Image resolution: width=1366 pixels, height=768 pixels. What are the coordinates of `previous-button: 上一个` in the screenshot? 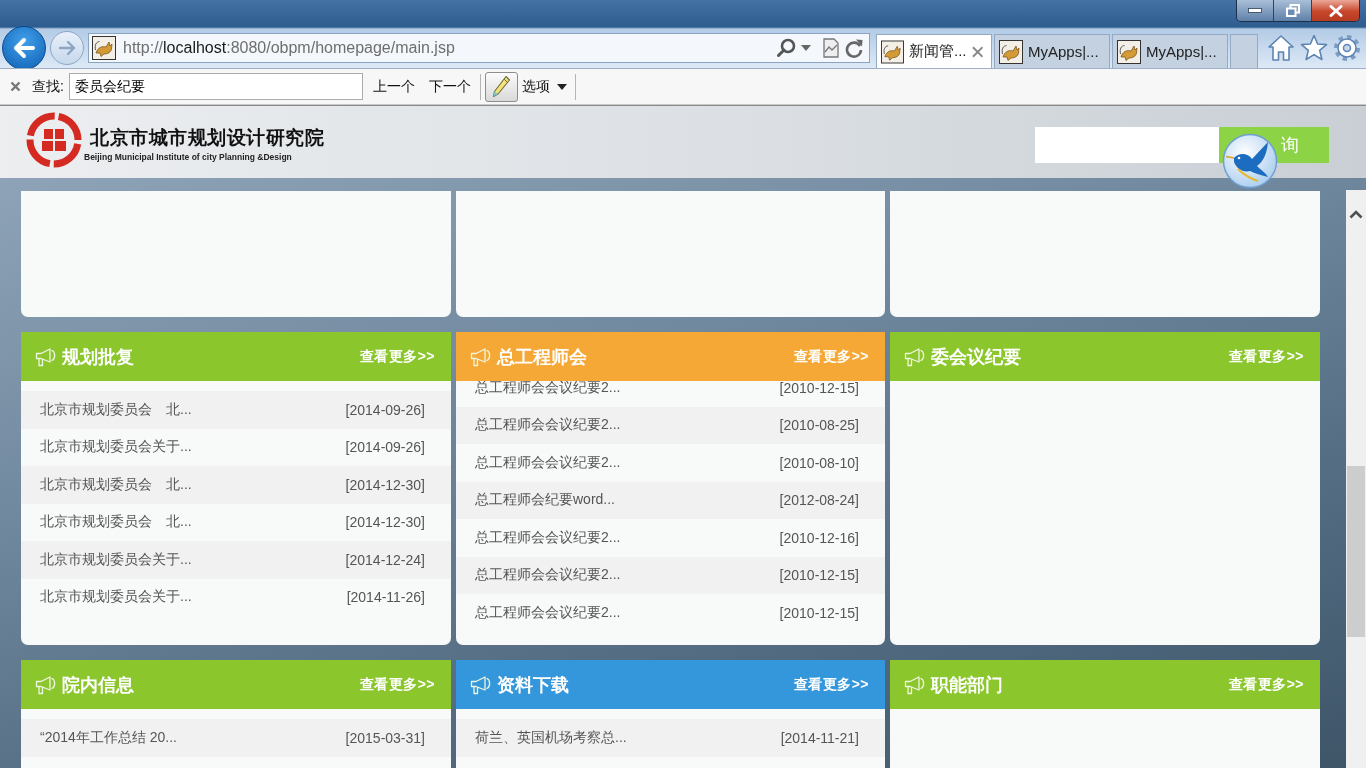 It's located at (393, 86).